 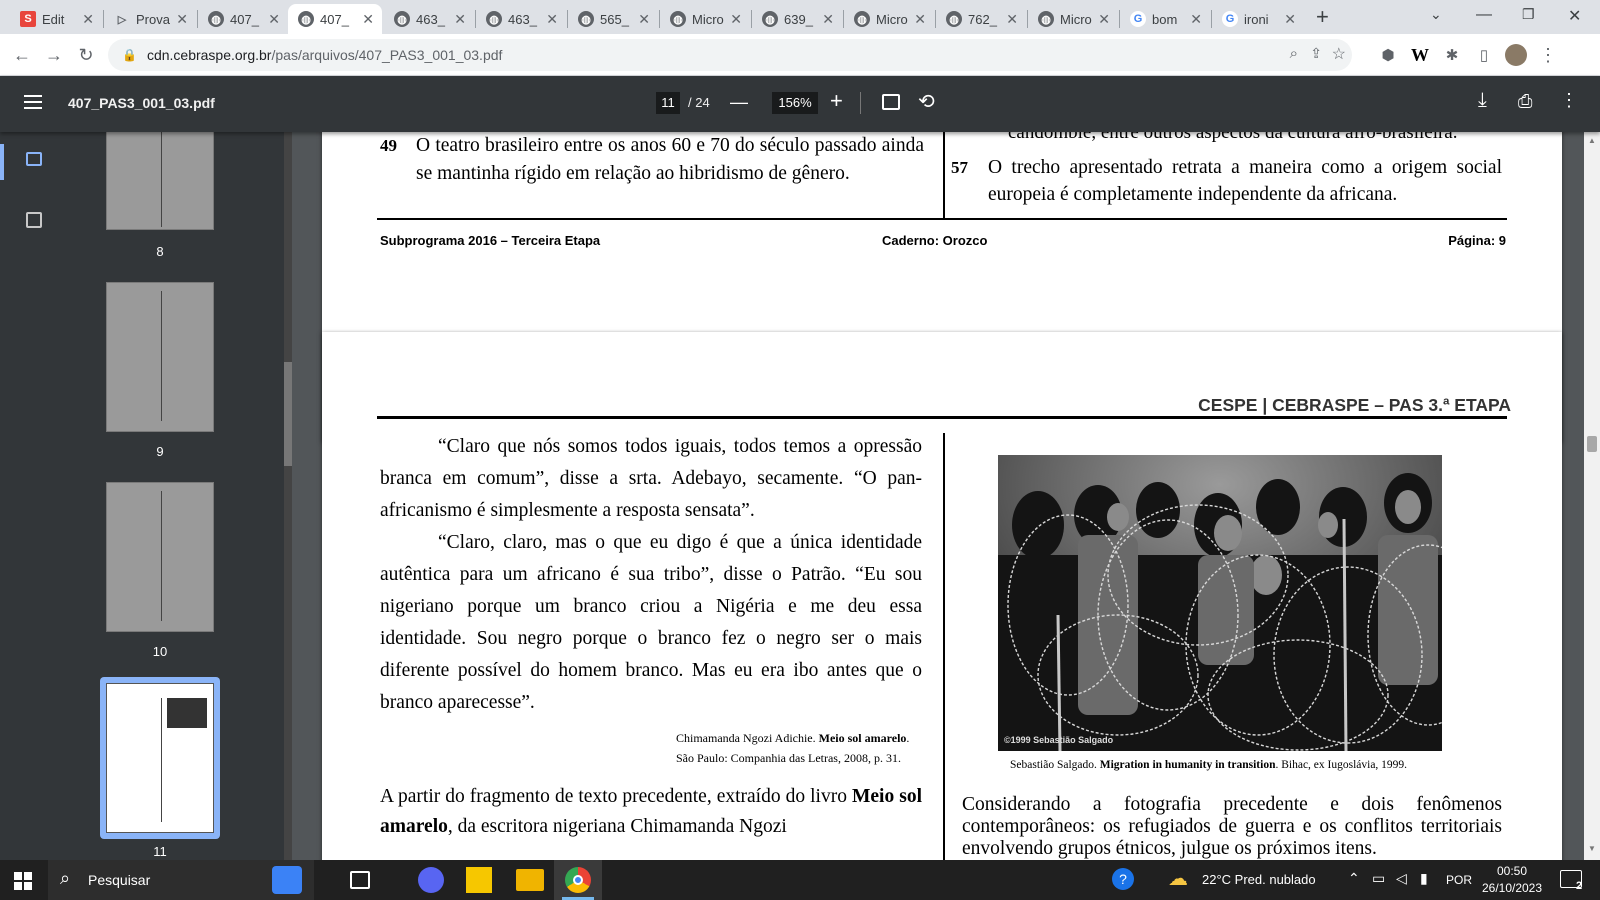 What do you see at coordinates (1569, 100) in the screenshot?
I see `more-actions-icon: ⋮` at bounding box center [1569, 100].